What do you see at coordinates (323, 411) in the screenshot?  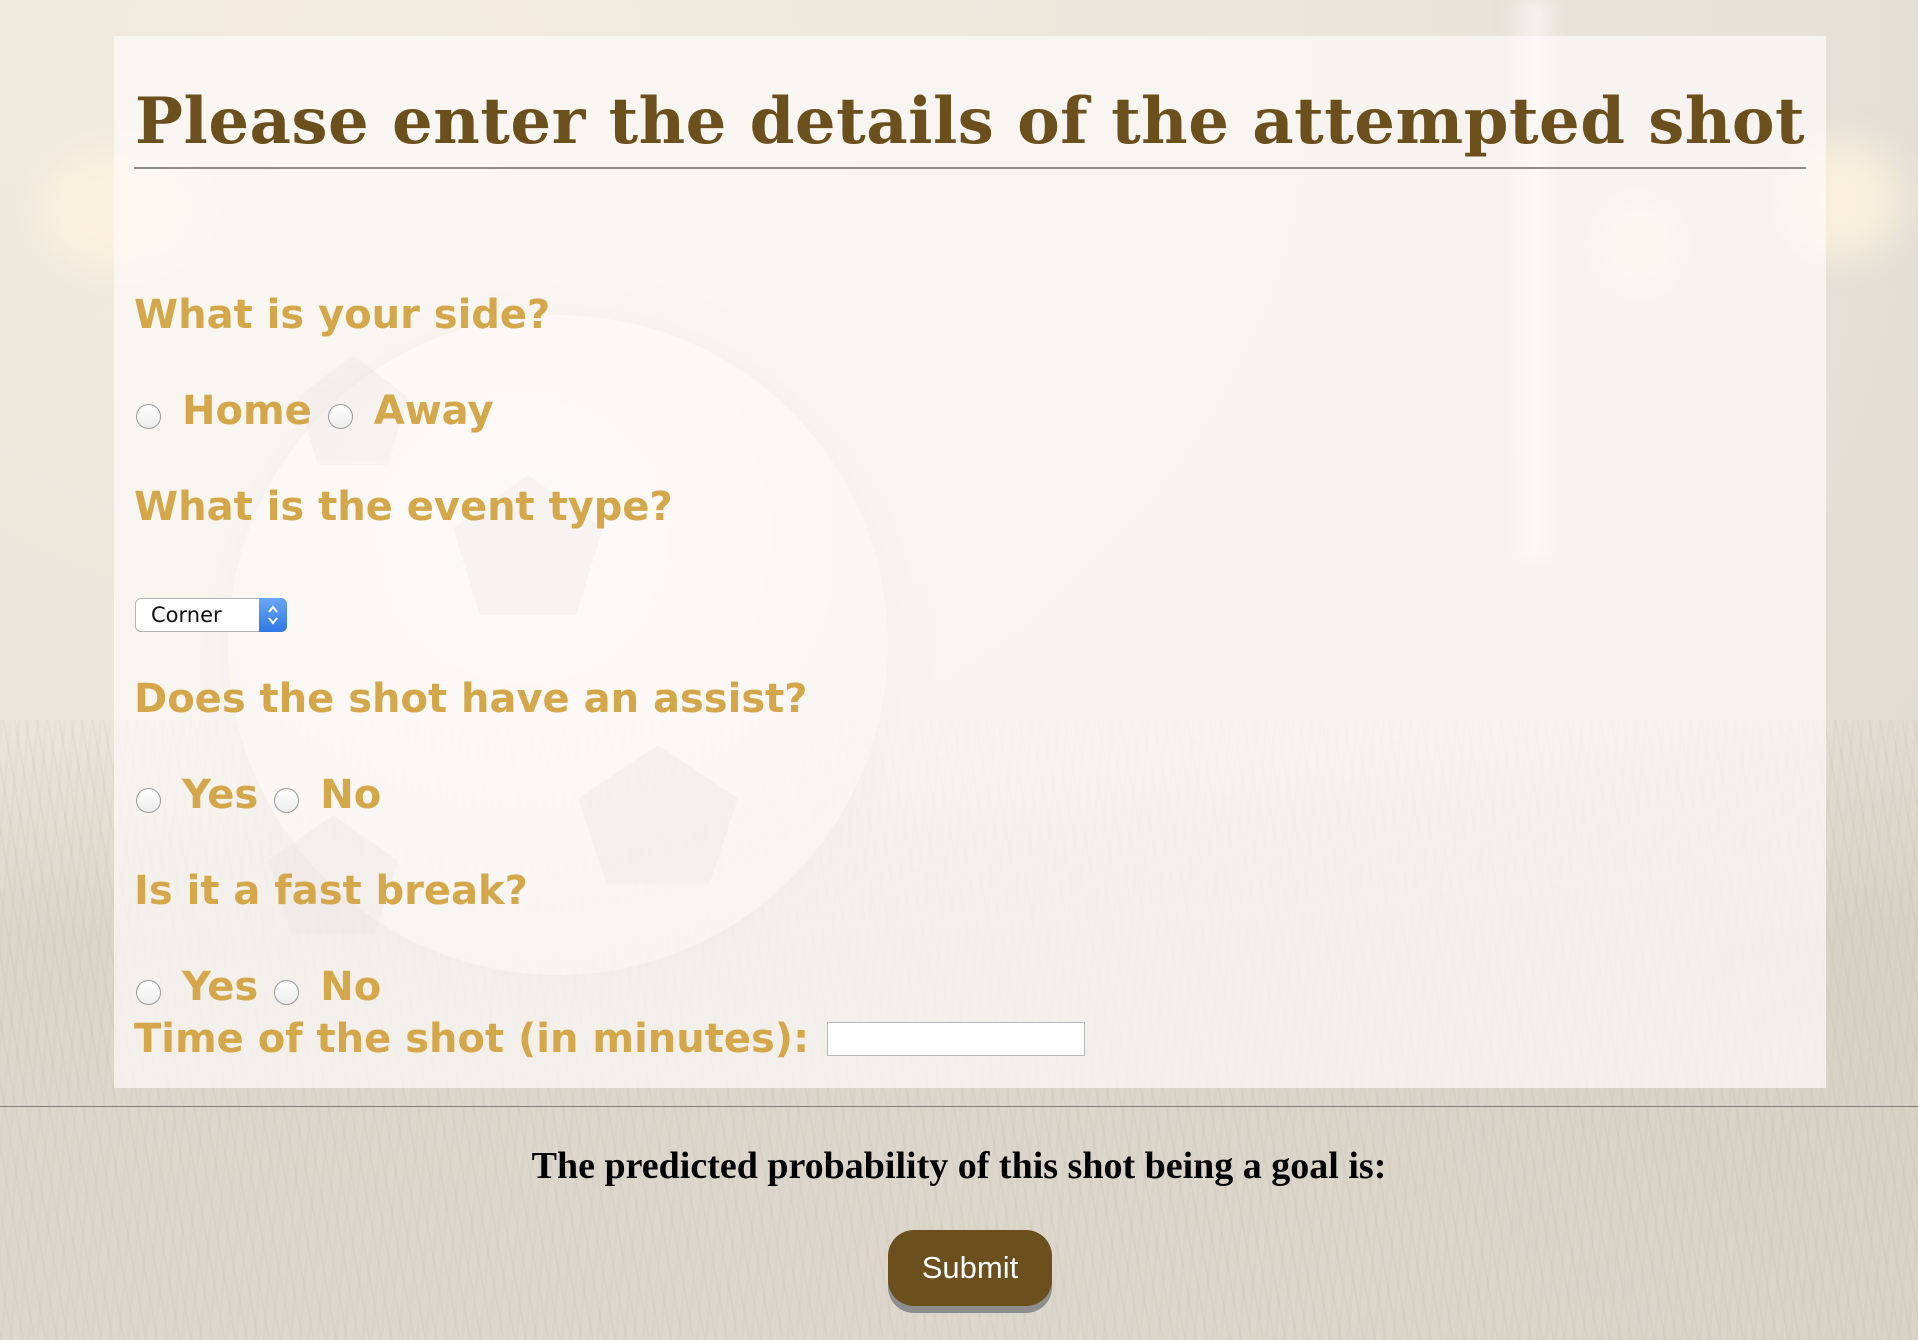 I see `side-options: Home Away` at bounding box center [323, 411].